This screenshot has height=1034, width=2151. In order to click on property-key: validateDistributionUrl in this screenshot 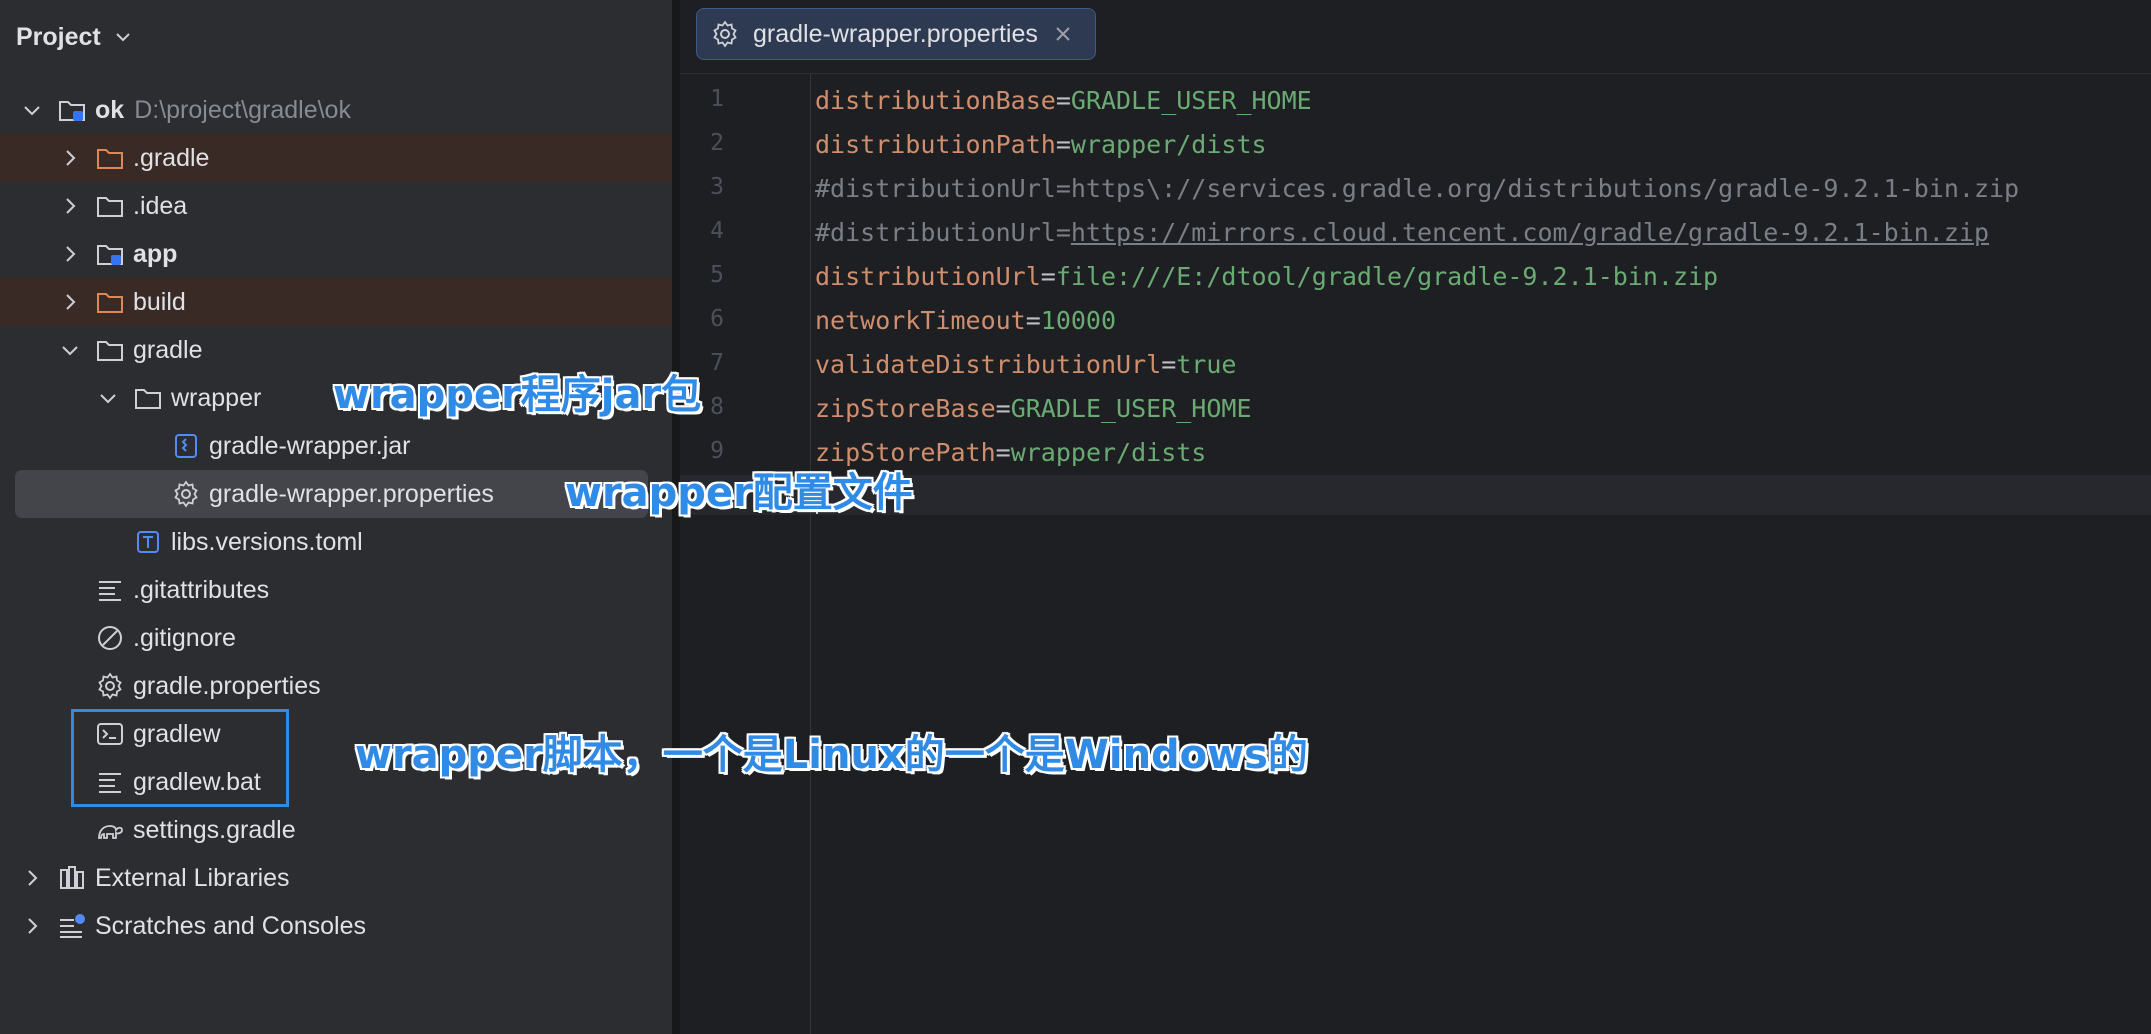, I will do `click(988, 364)`.